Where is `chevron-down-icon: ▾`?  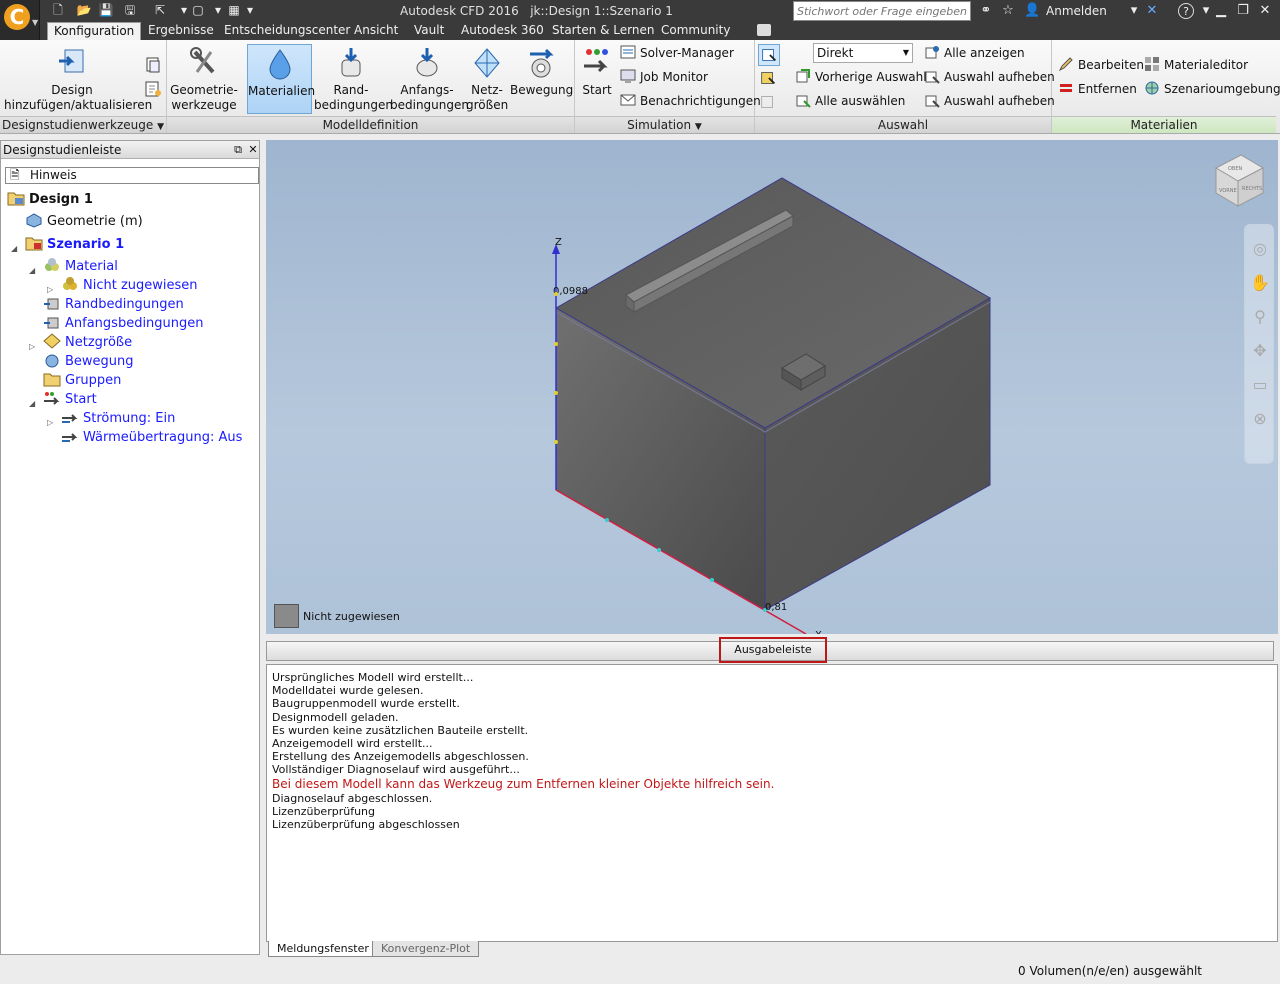 chevron-down-icon: ▾ is located at coordinates (1134, 11).